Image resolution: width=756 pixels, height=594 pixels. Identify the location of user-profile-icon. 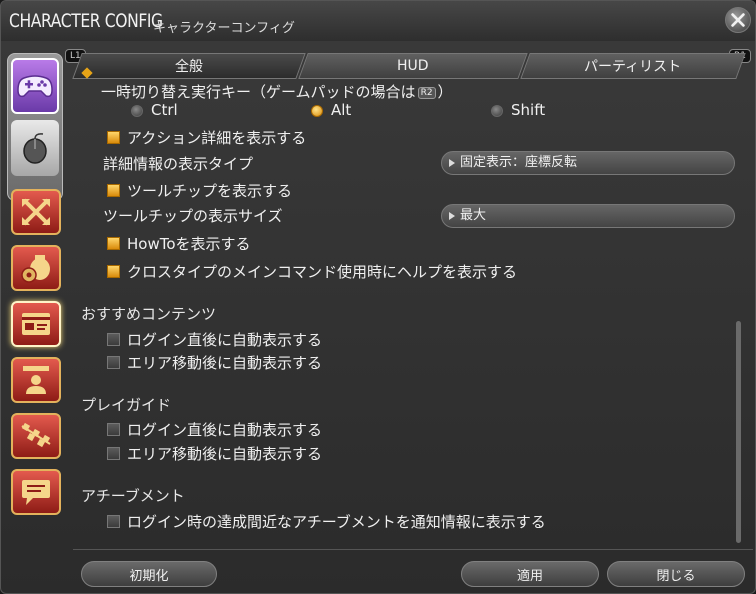
(36, 380).